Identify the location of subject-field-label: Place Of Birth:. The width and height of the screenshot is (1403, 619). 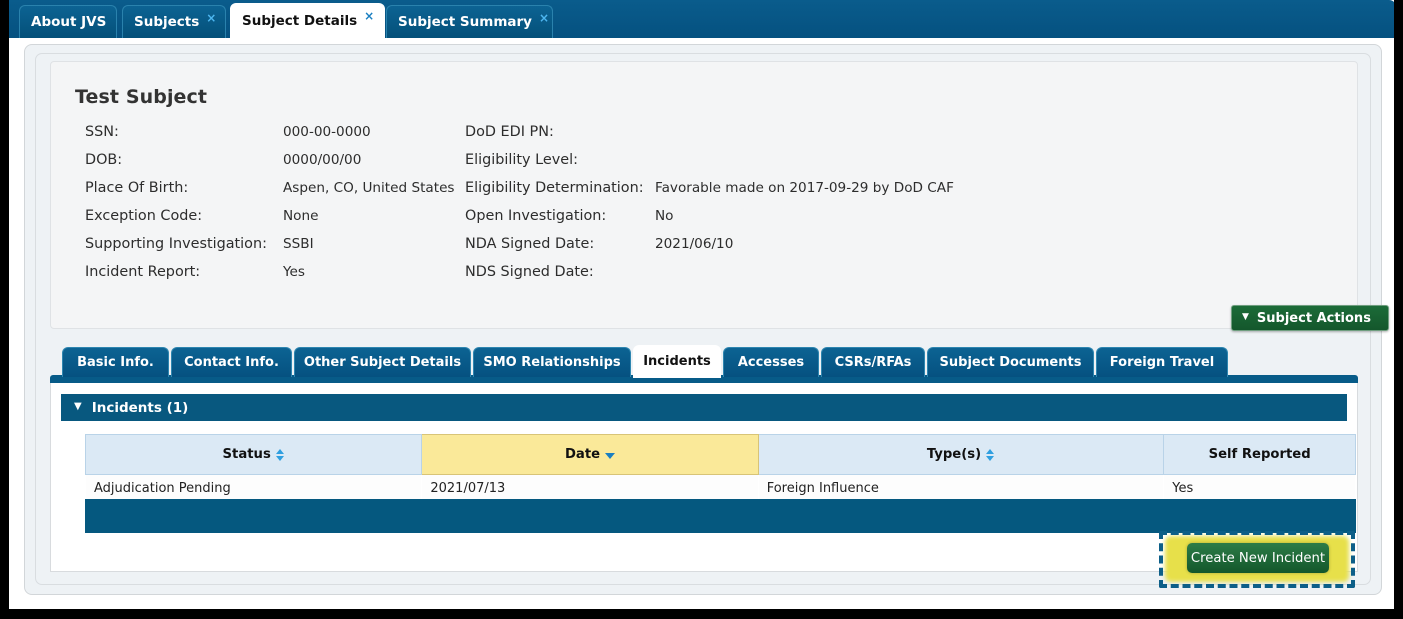
(137, 188).